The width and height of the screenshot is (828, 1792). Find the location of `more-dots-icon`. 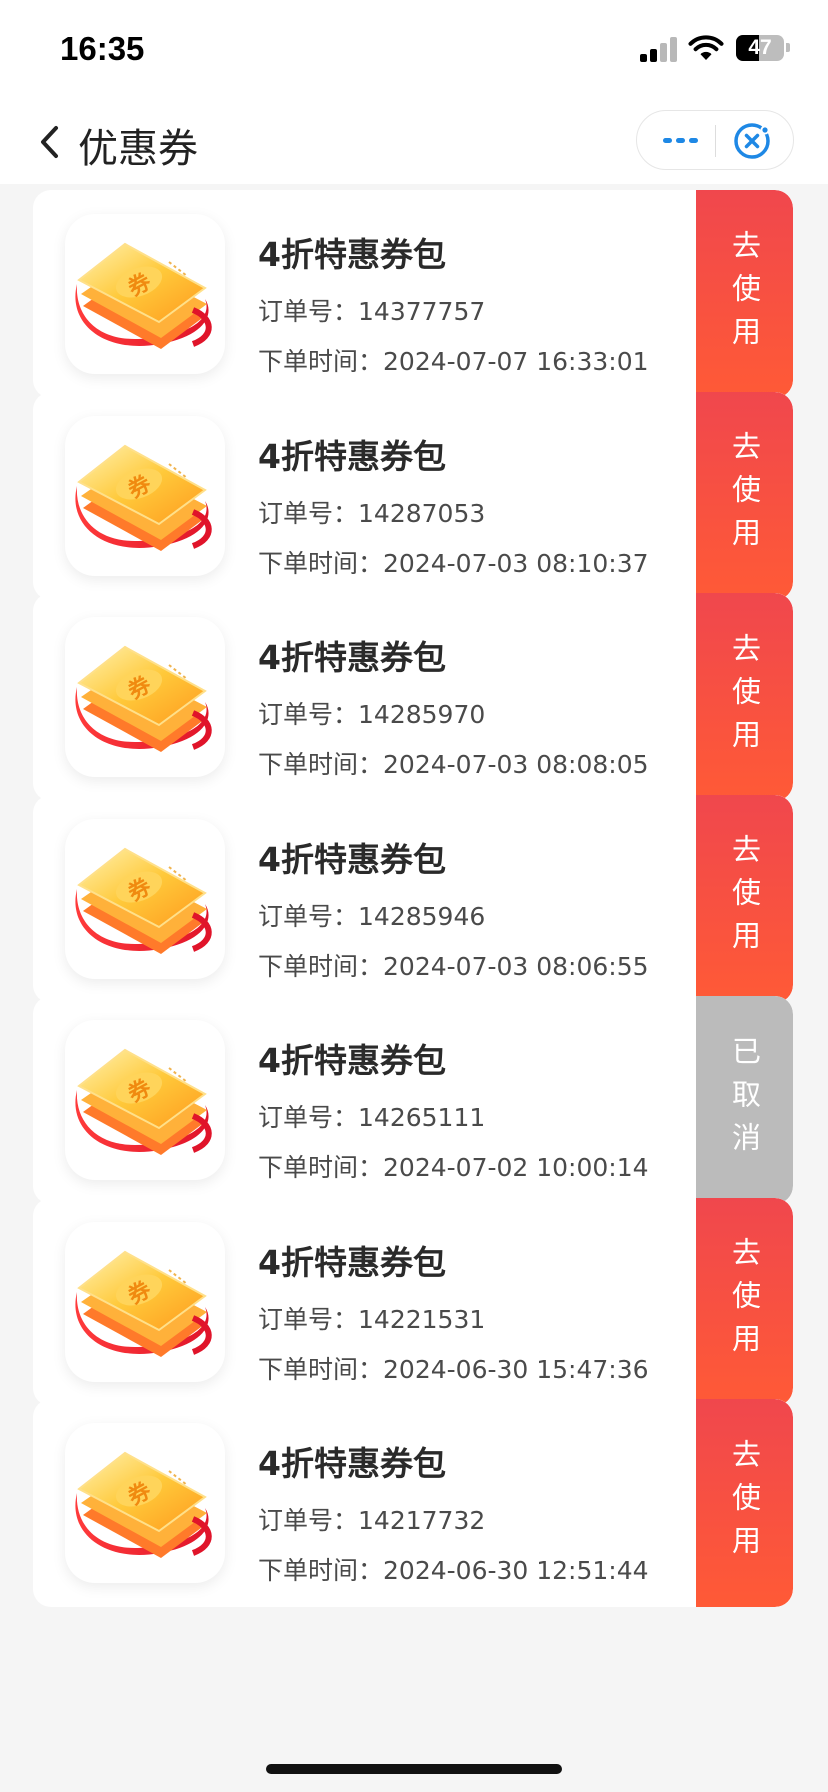

more-dots-icon is located at coordinates (681, 141).